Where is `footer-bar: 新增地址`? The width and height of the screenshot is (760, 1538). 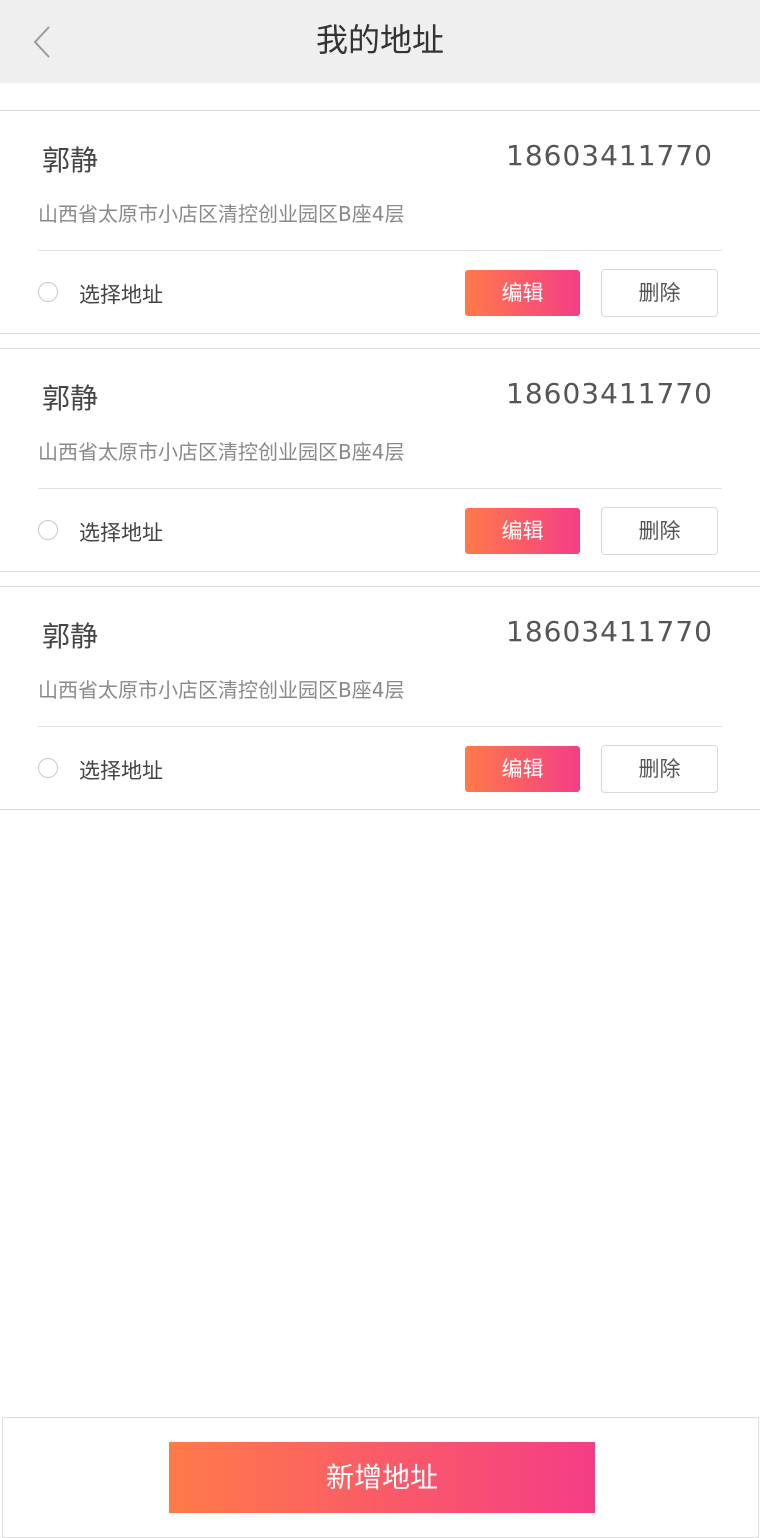
footer-bar: 新增地址 is located at coordinates (380, 1477).